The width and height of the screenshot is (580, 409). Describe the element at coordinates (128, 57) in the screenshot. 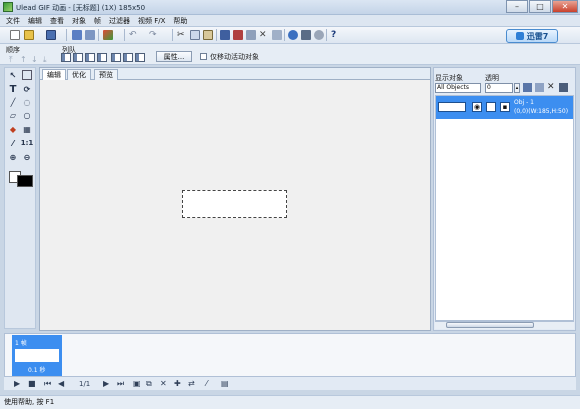

I see `align-bottom-icon` at that location.